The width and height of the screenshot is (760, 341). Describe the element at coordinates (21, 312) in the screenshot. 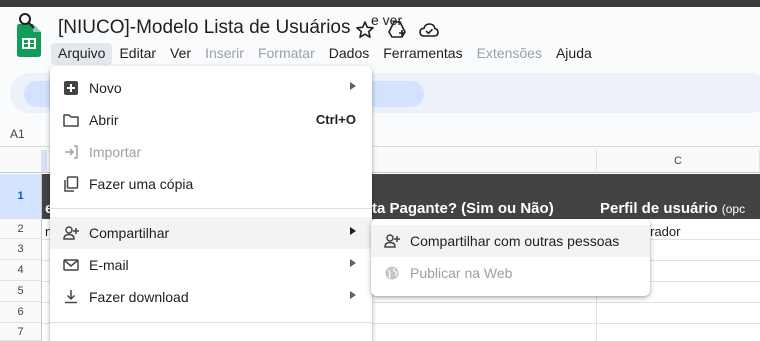

I see `row-header-6: 6` at that location.